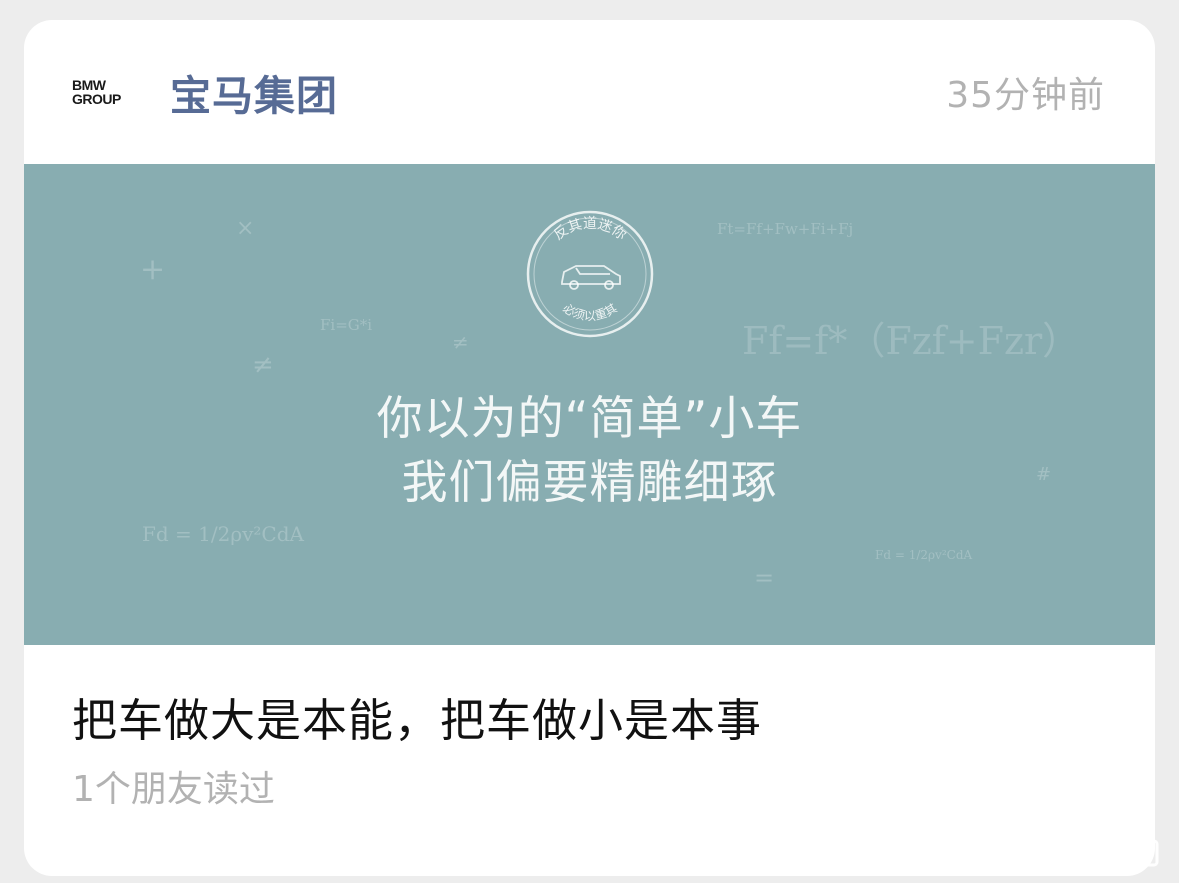  Describe the element at coordinates (589, 312) in the screenshot. I see `stamp-bottom-text: 必须以重其` at that location.